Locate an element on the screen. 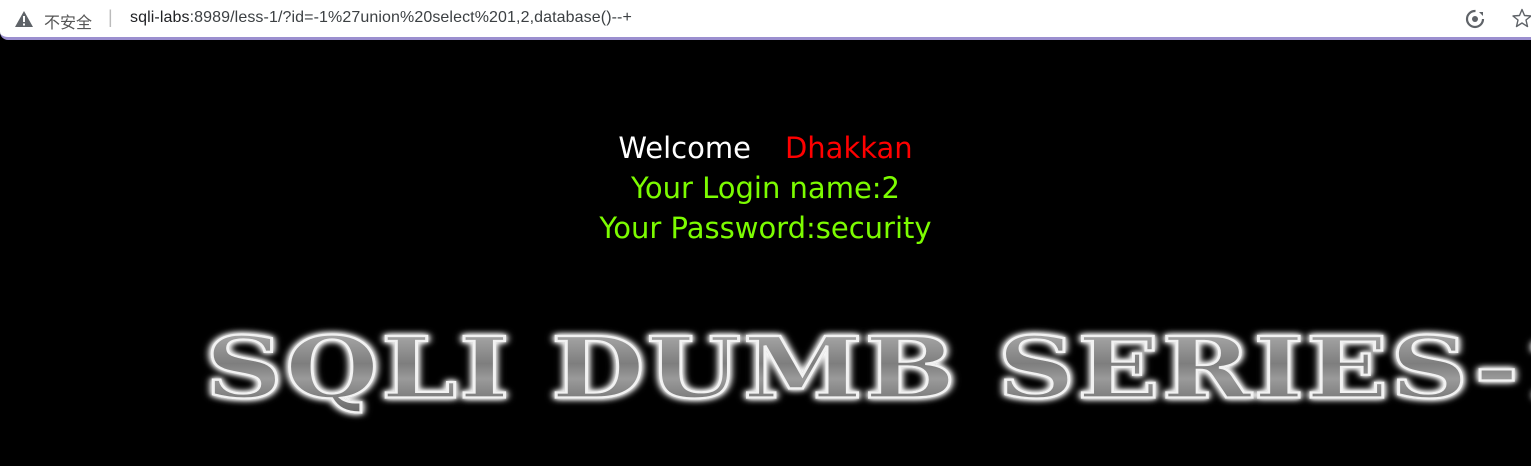  security-status-label: 不安全 is located at coordinates (68, 21).